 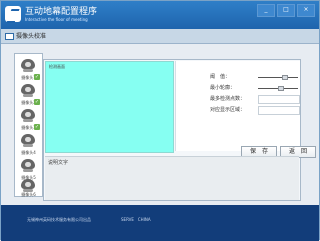 I want to click on camera-list: 摄像头1 ✓ 摄像头2 ✓ 摄像头3 ✓ 摄像头4 摄像头5 摄像头6, so click(x=28, y=125).